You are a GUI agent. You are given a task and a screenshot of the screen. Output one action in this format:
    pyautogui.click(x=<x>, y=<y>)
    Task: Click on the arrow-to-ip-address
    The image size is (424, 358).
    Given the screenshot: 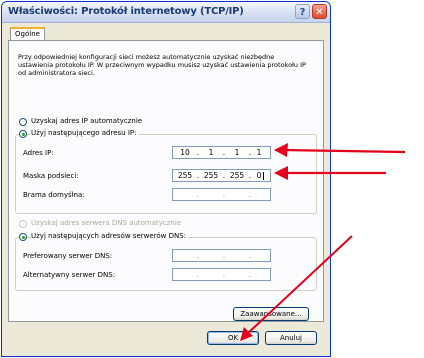 What is the action you would take?
    pyautogui.click(x=340, y=150)
    